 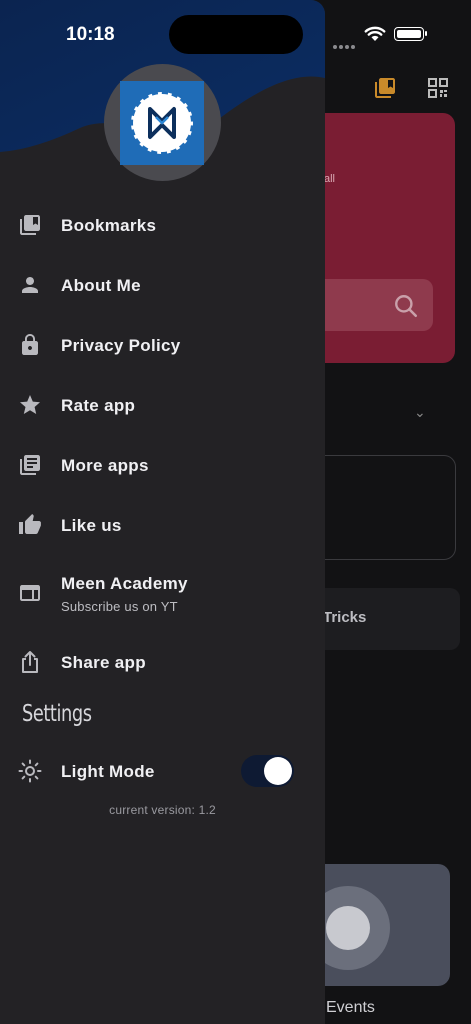 I want to click on qr-code-icon, so click(x=438, y=88).